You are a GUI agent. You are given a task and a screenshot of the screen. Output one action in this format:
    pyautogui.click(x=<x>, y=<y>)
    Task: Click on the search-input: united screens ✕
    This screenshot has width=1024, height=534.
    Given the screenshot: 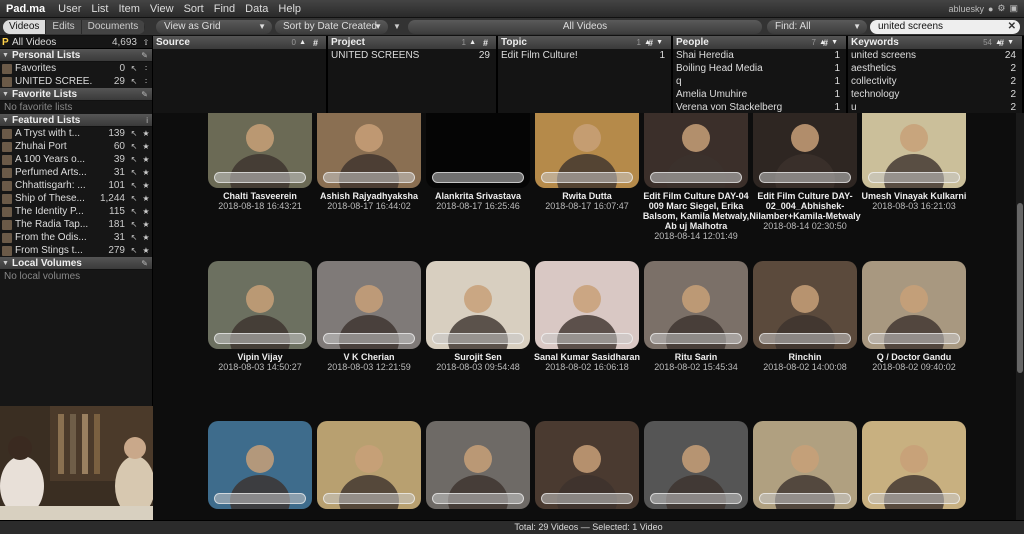 What is the action you would take?
    pyautogui.click(x=945, y=27)
    